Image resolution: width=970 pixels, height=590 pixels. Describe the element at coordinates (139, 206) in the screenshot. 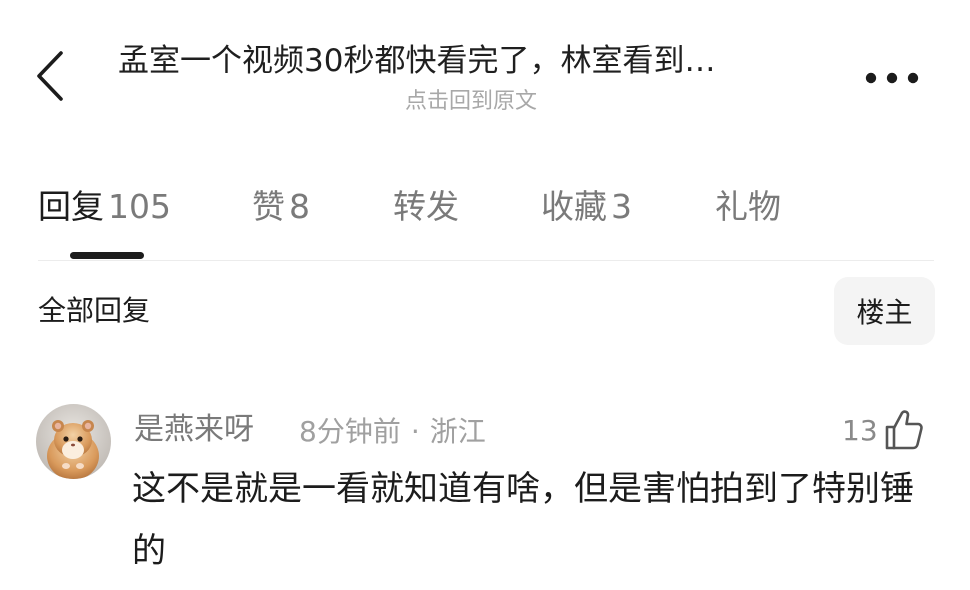

I see `tab-count: 105` at that location.